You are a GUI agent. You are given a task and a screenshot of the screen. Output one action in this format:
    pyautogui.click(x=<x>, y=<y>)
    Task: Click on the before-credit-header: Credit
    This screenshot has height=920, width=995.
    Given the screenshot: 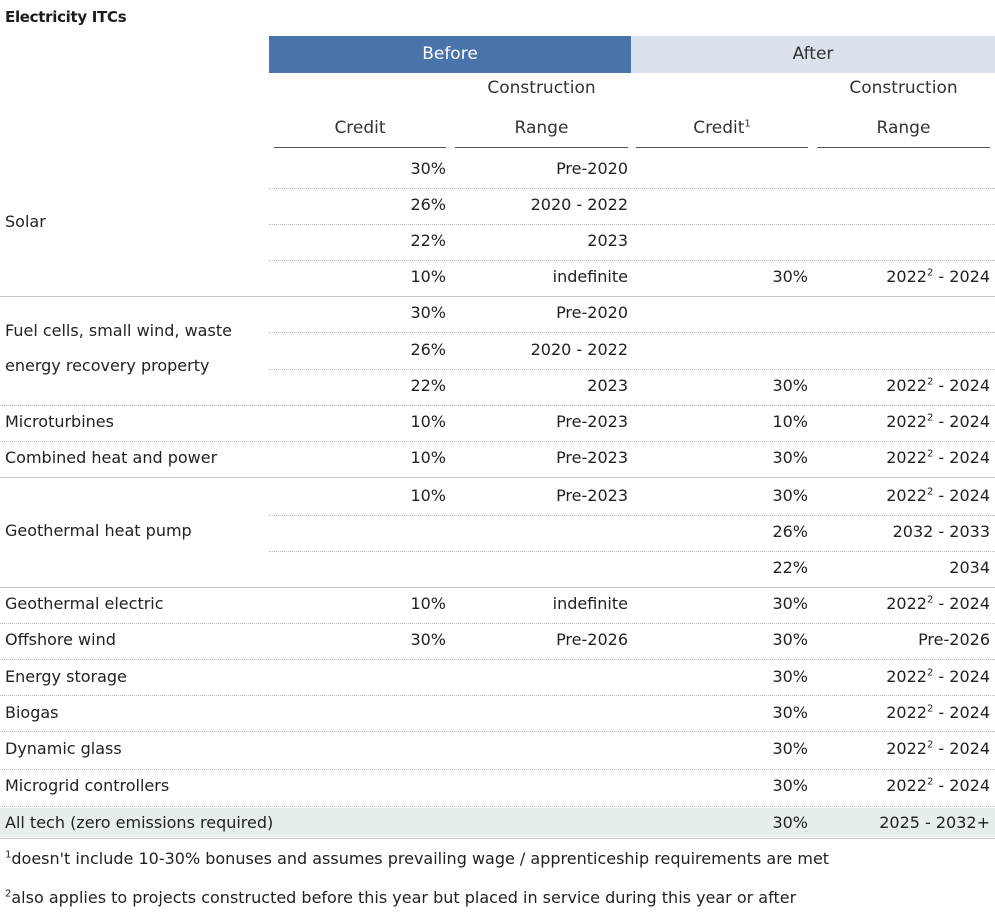 What is the action you would take?
    pyautogui.click(x=360, y=128)
    